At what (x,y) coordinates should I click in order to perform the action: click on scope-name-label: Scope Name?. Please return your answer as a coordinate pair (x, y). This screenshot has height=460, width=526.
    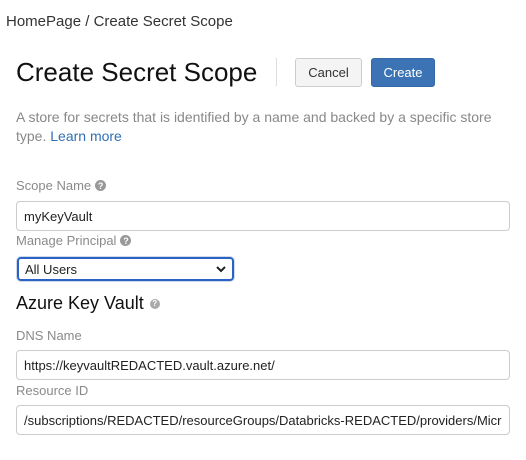
    Looking at the image, I should click on (61, 185).